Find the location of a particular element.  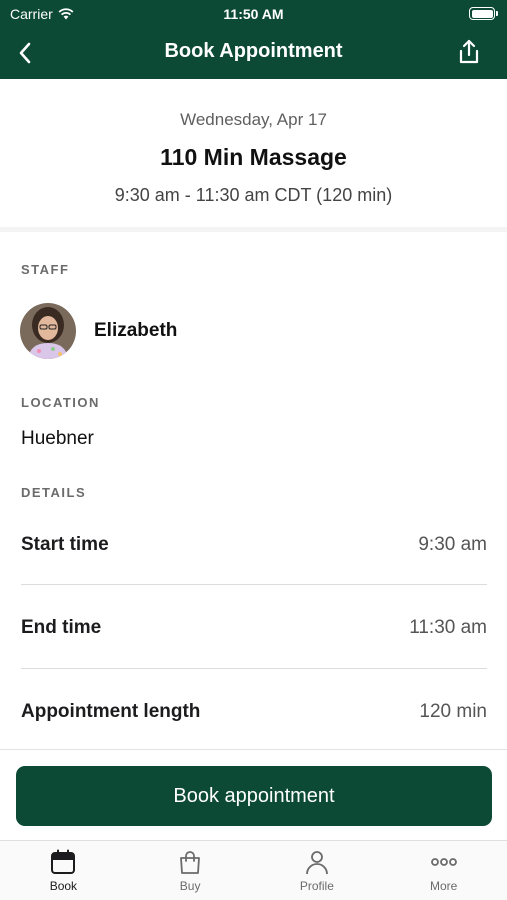

avatar is located at coordinates (48, 331).